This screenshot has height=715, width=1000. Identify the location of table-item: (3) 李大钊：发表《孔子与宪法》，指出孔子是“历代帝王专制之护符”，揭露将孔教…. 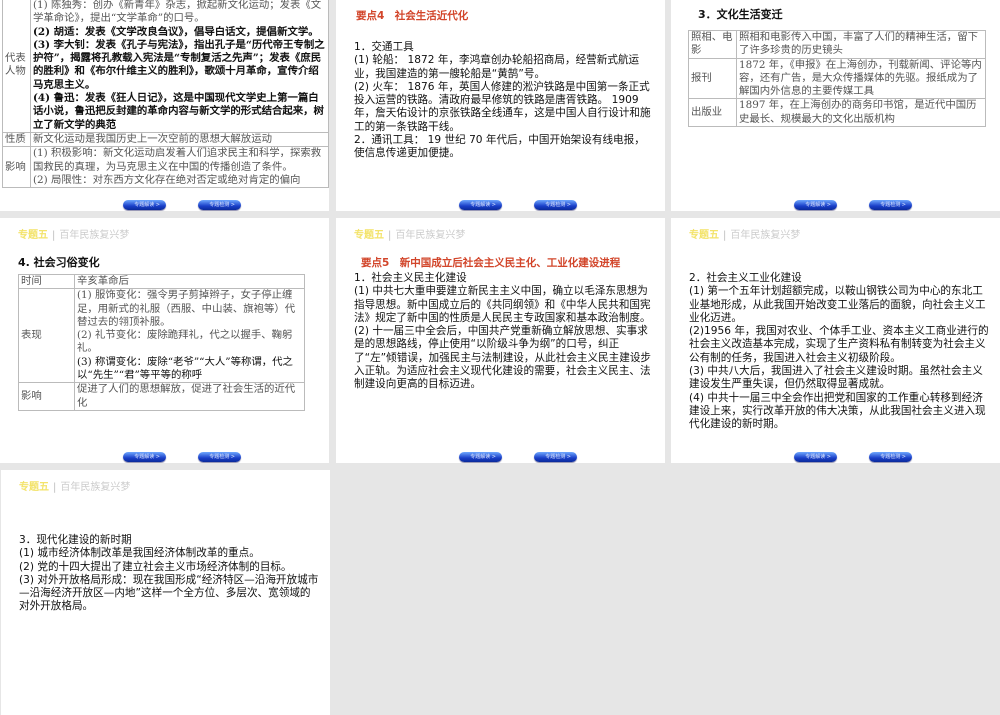
(179, 64).